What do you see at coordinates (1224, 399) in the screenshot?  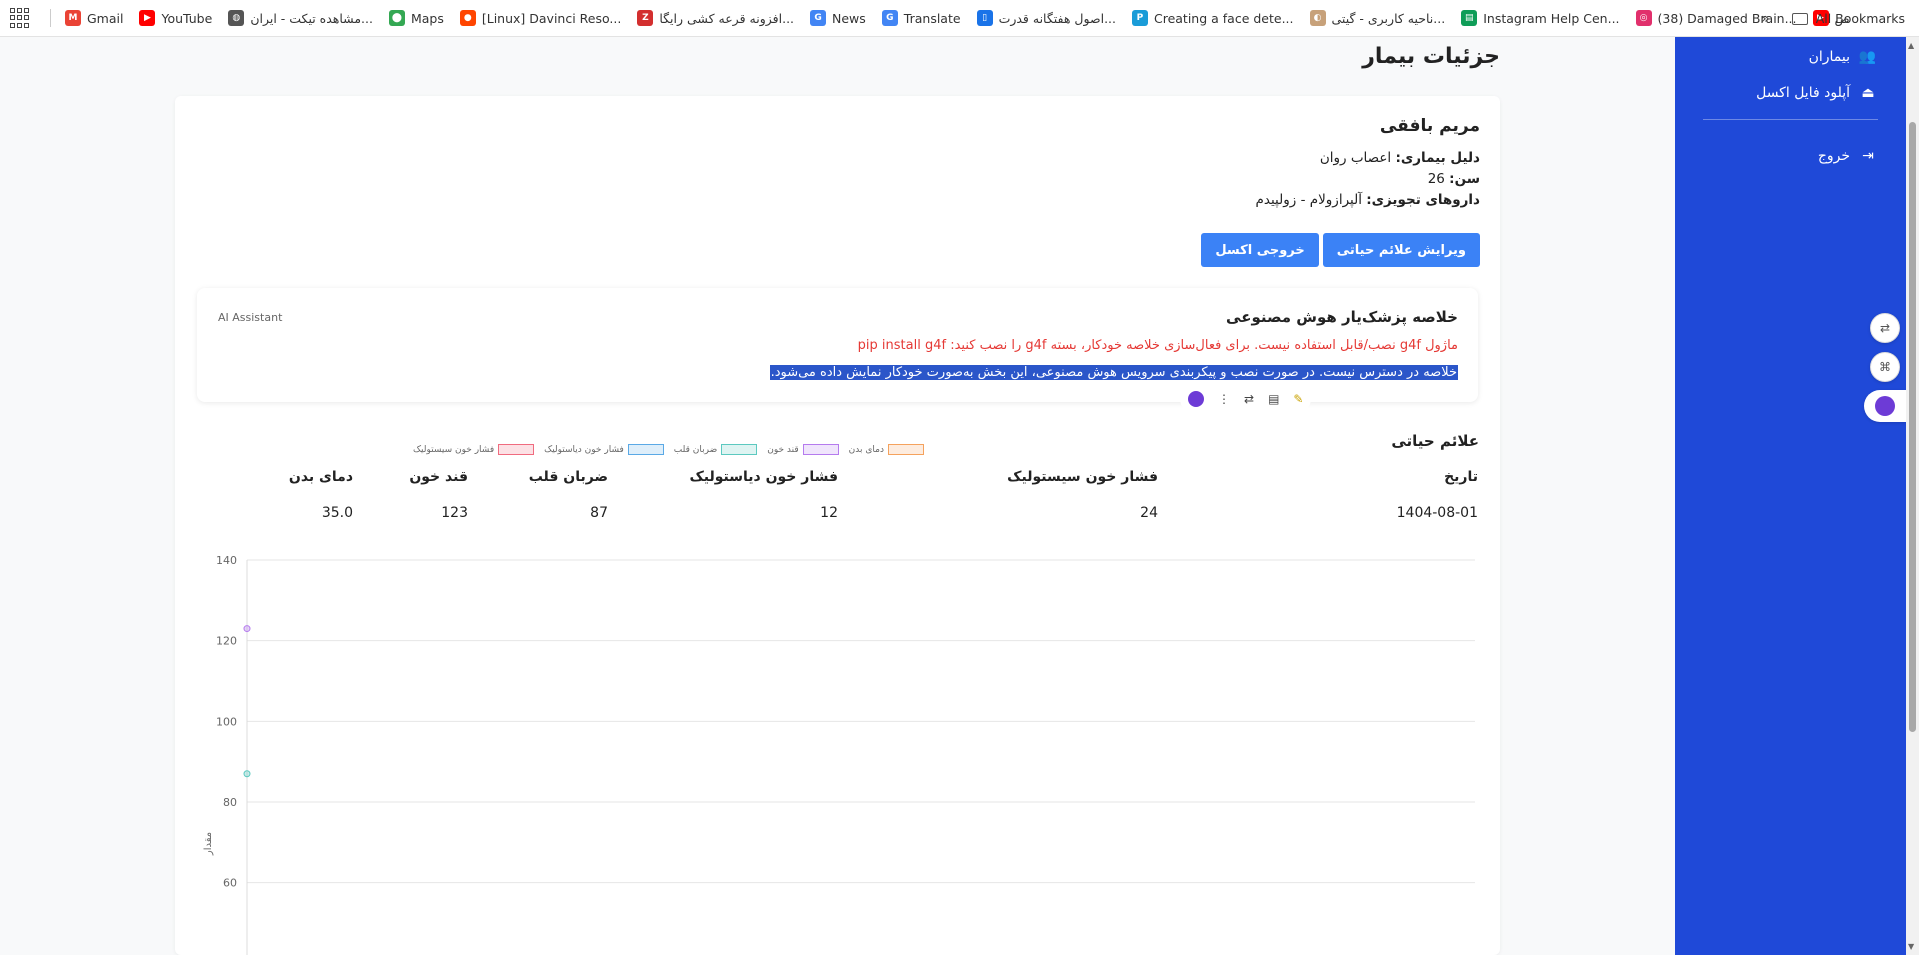 I see `more-options-icon: ⋮` at bounding box center [1224, 399].